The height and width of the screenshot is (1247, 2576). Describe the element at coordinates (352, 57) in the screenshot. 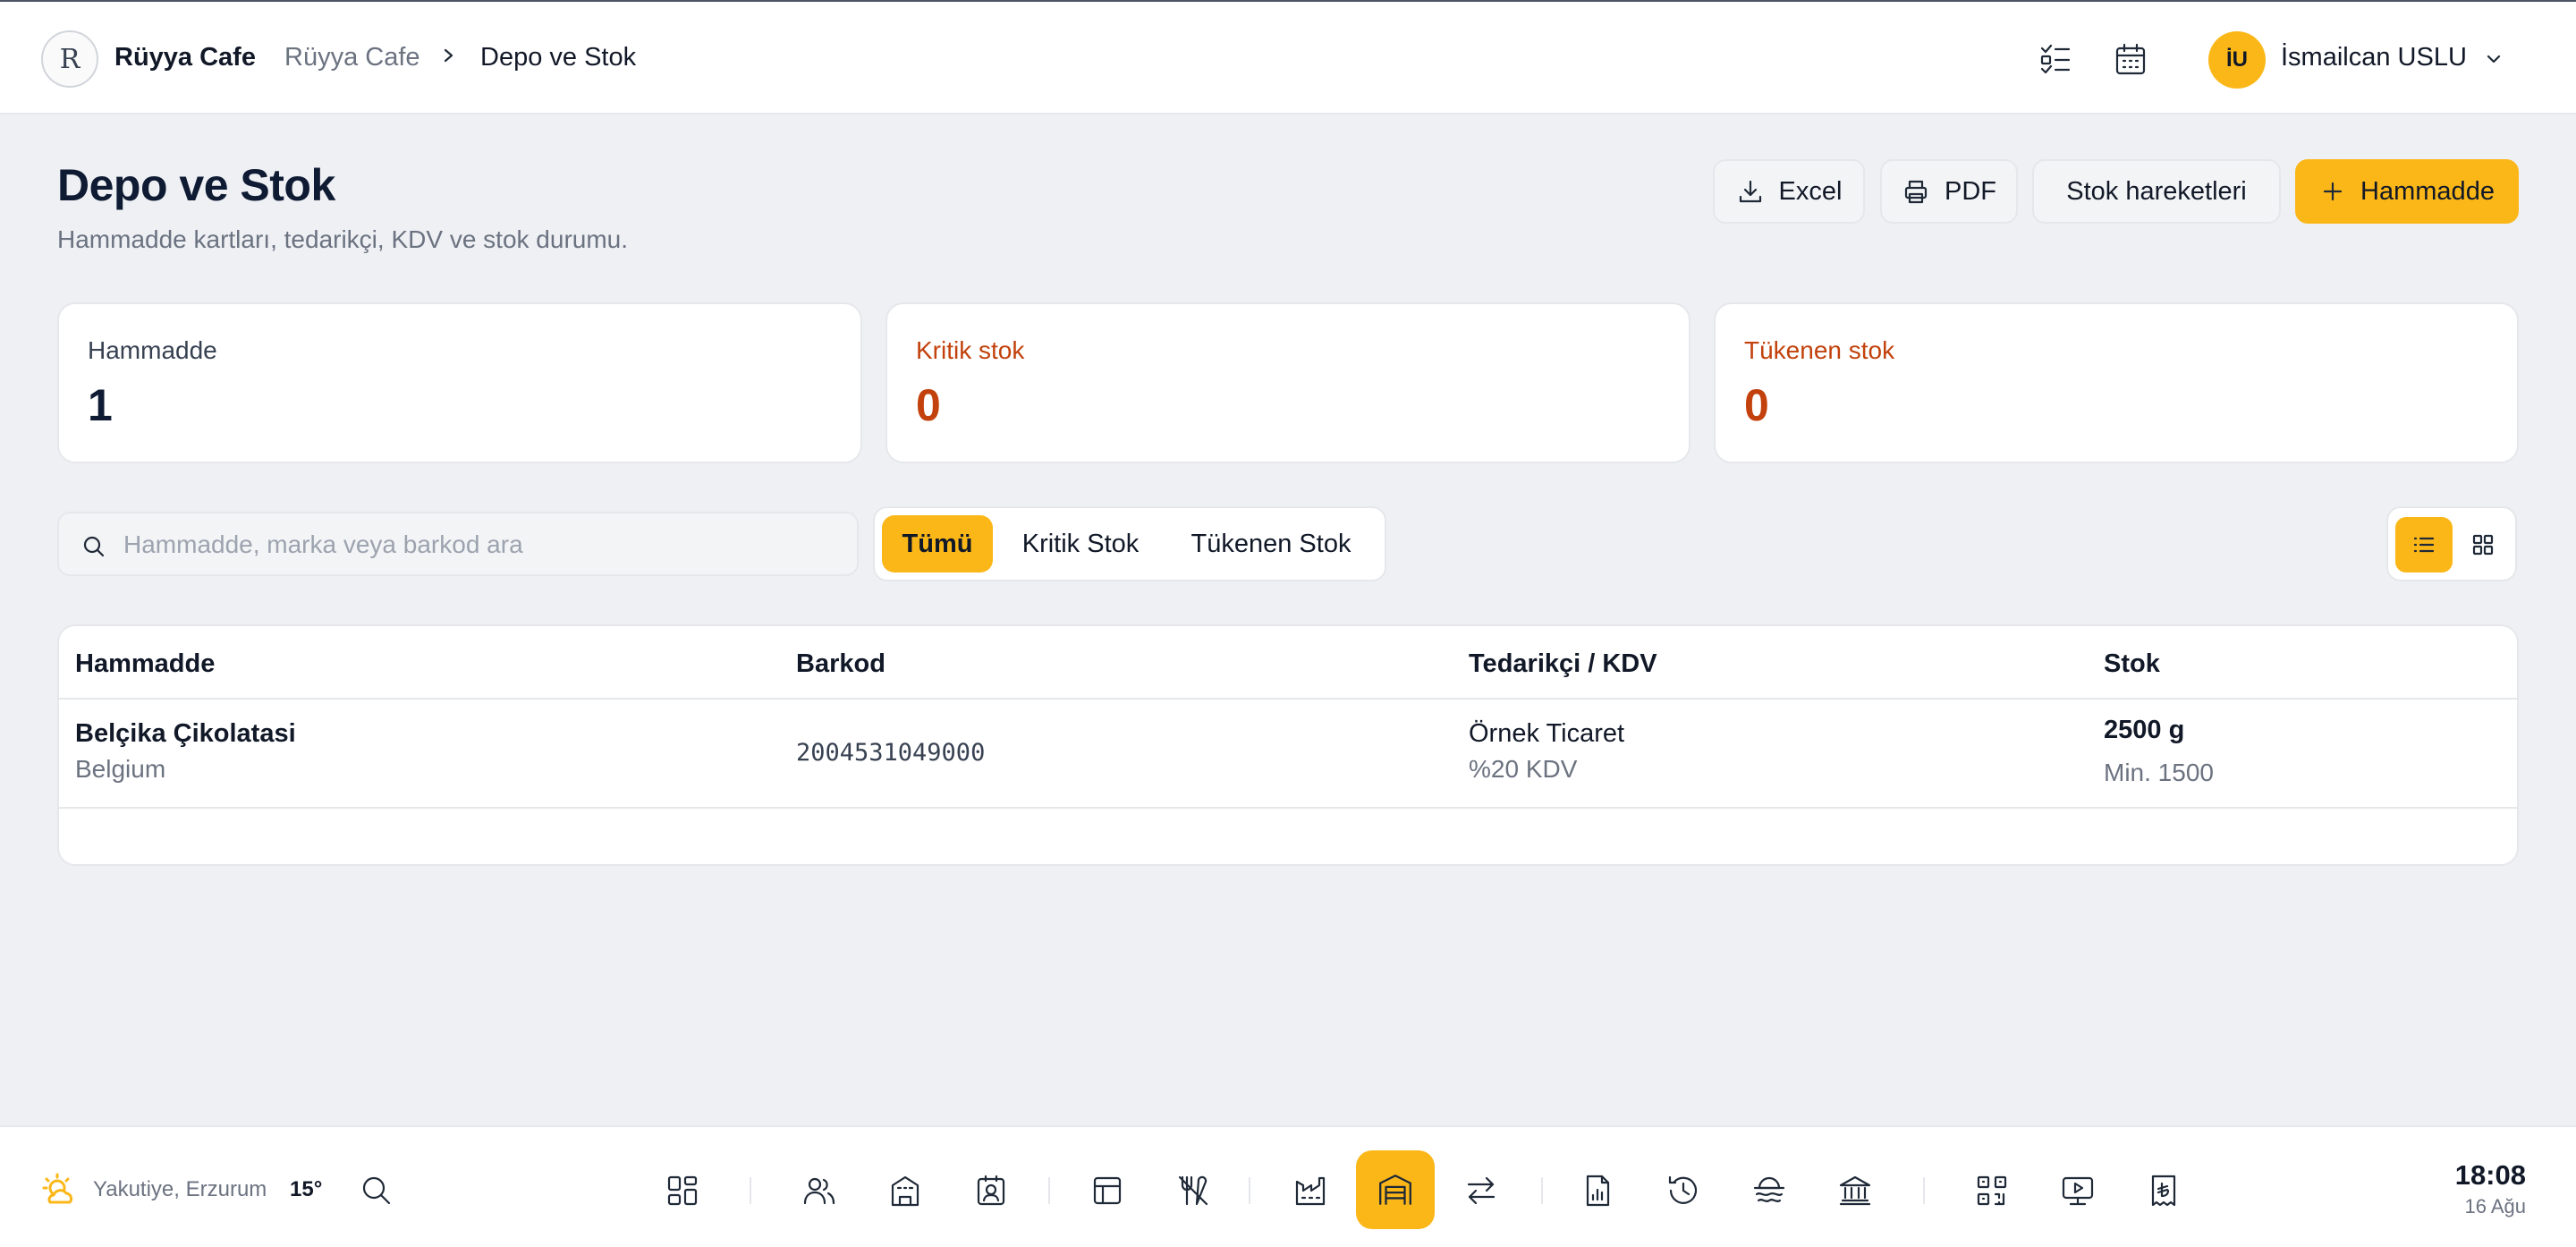

I see `breadcrumb-root: Rüyya Cafe` at that location.